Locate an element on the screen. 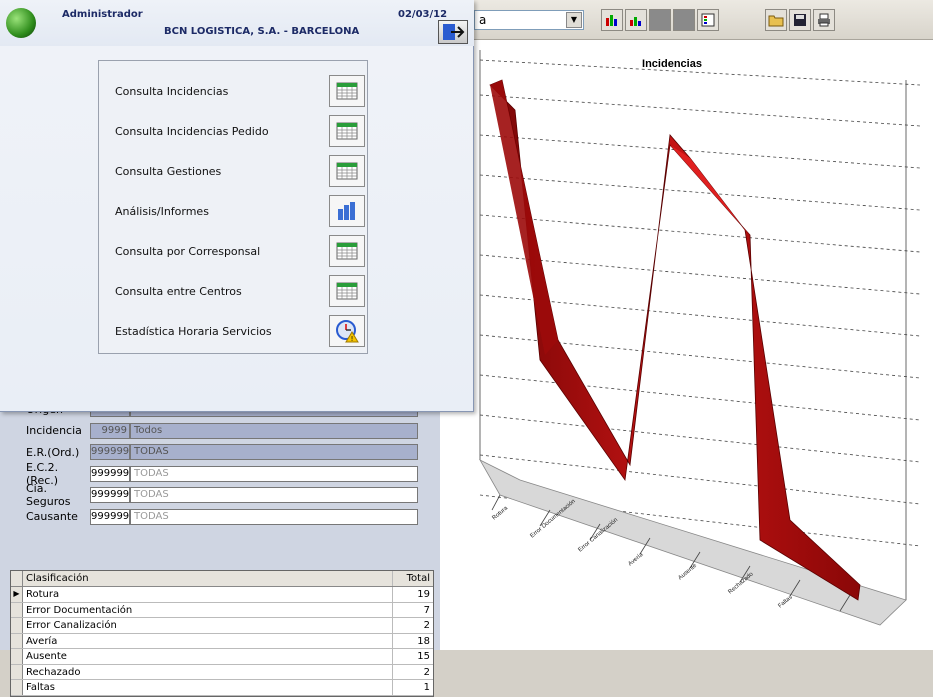 The width and height of the screenshot is (933, 697). filter-row: Causante 999999 TODAS is located at coordinates (214, 517).